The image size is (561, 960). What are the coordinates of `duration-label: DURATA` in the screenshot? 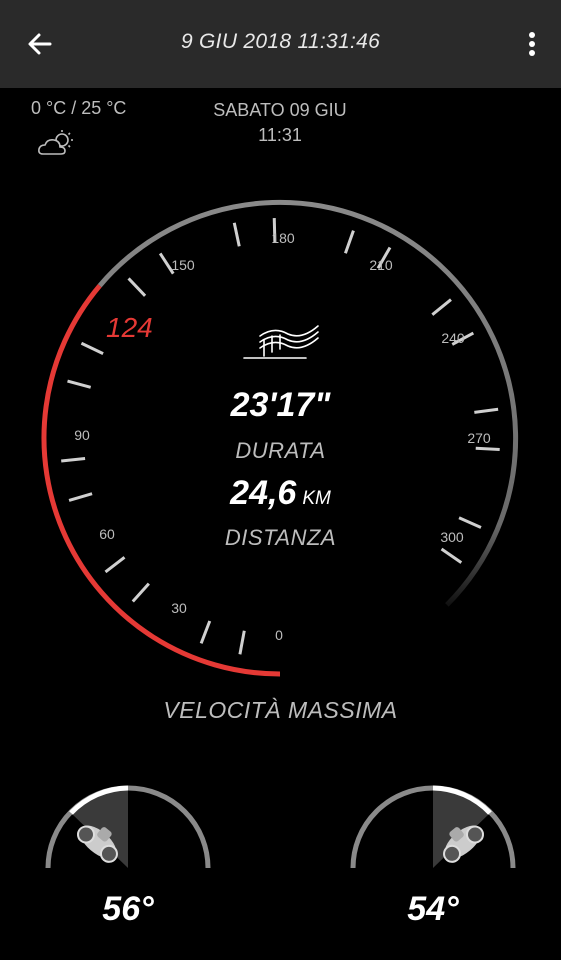 It's located at (280, 450).